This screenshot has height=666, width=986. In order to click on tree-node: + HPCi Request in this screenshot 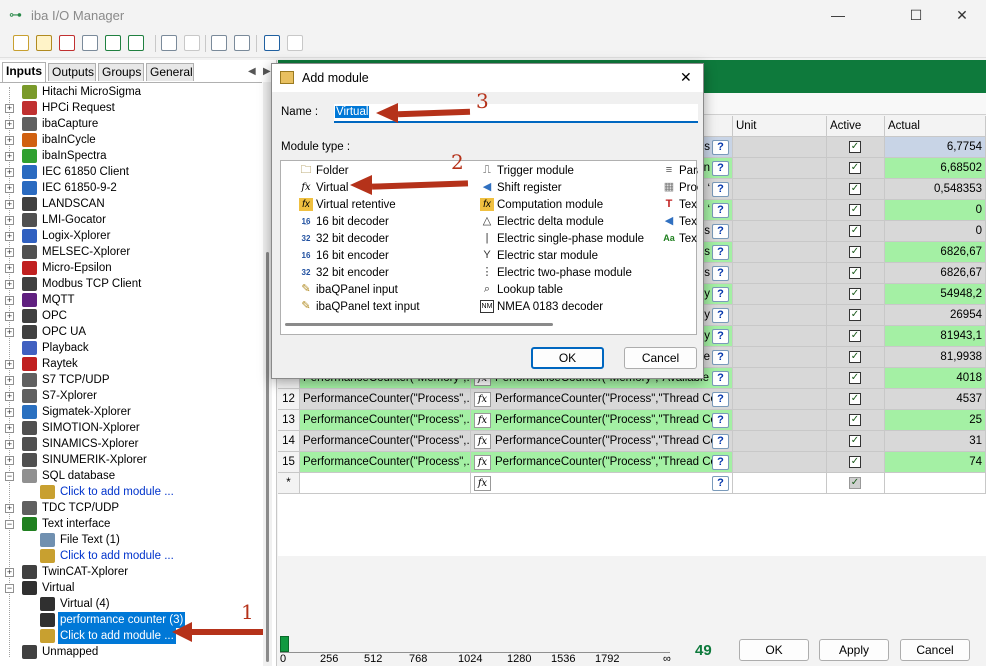, I will do `click(131, 108)`.